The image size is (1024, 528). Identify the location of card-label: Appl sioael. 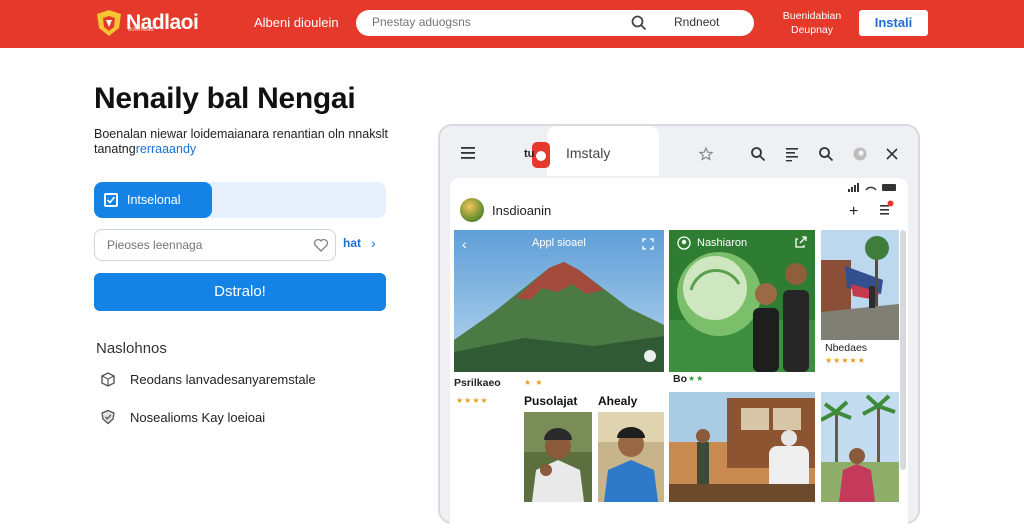
(559, 243).